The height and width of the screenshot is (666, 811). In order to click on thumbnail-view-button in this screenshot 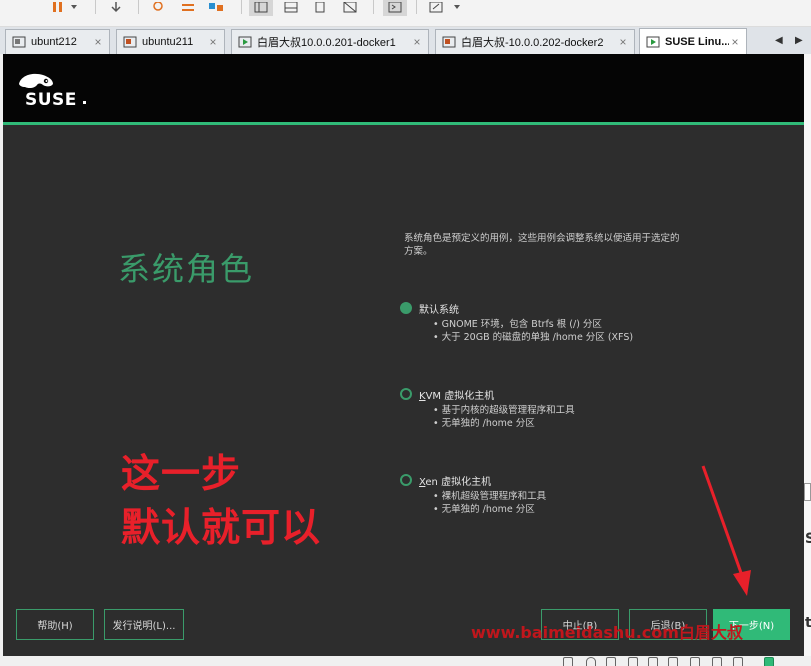, I will do `click(291, 8)`.